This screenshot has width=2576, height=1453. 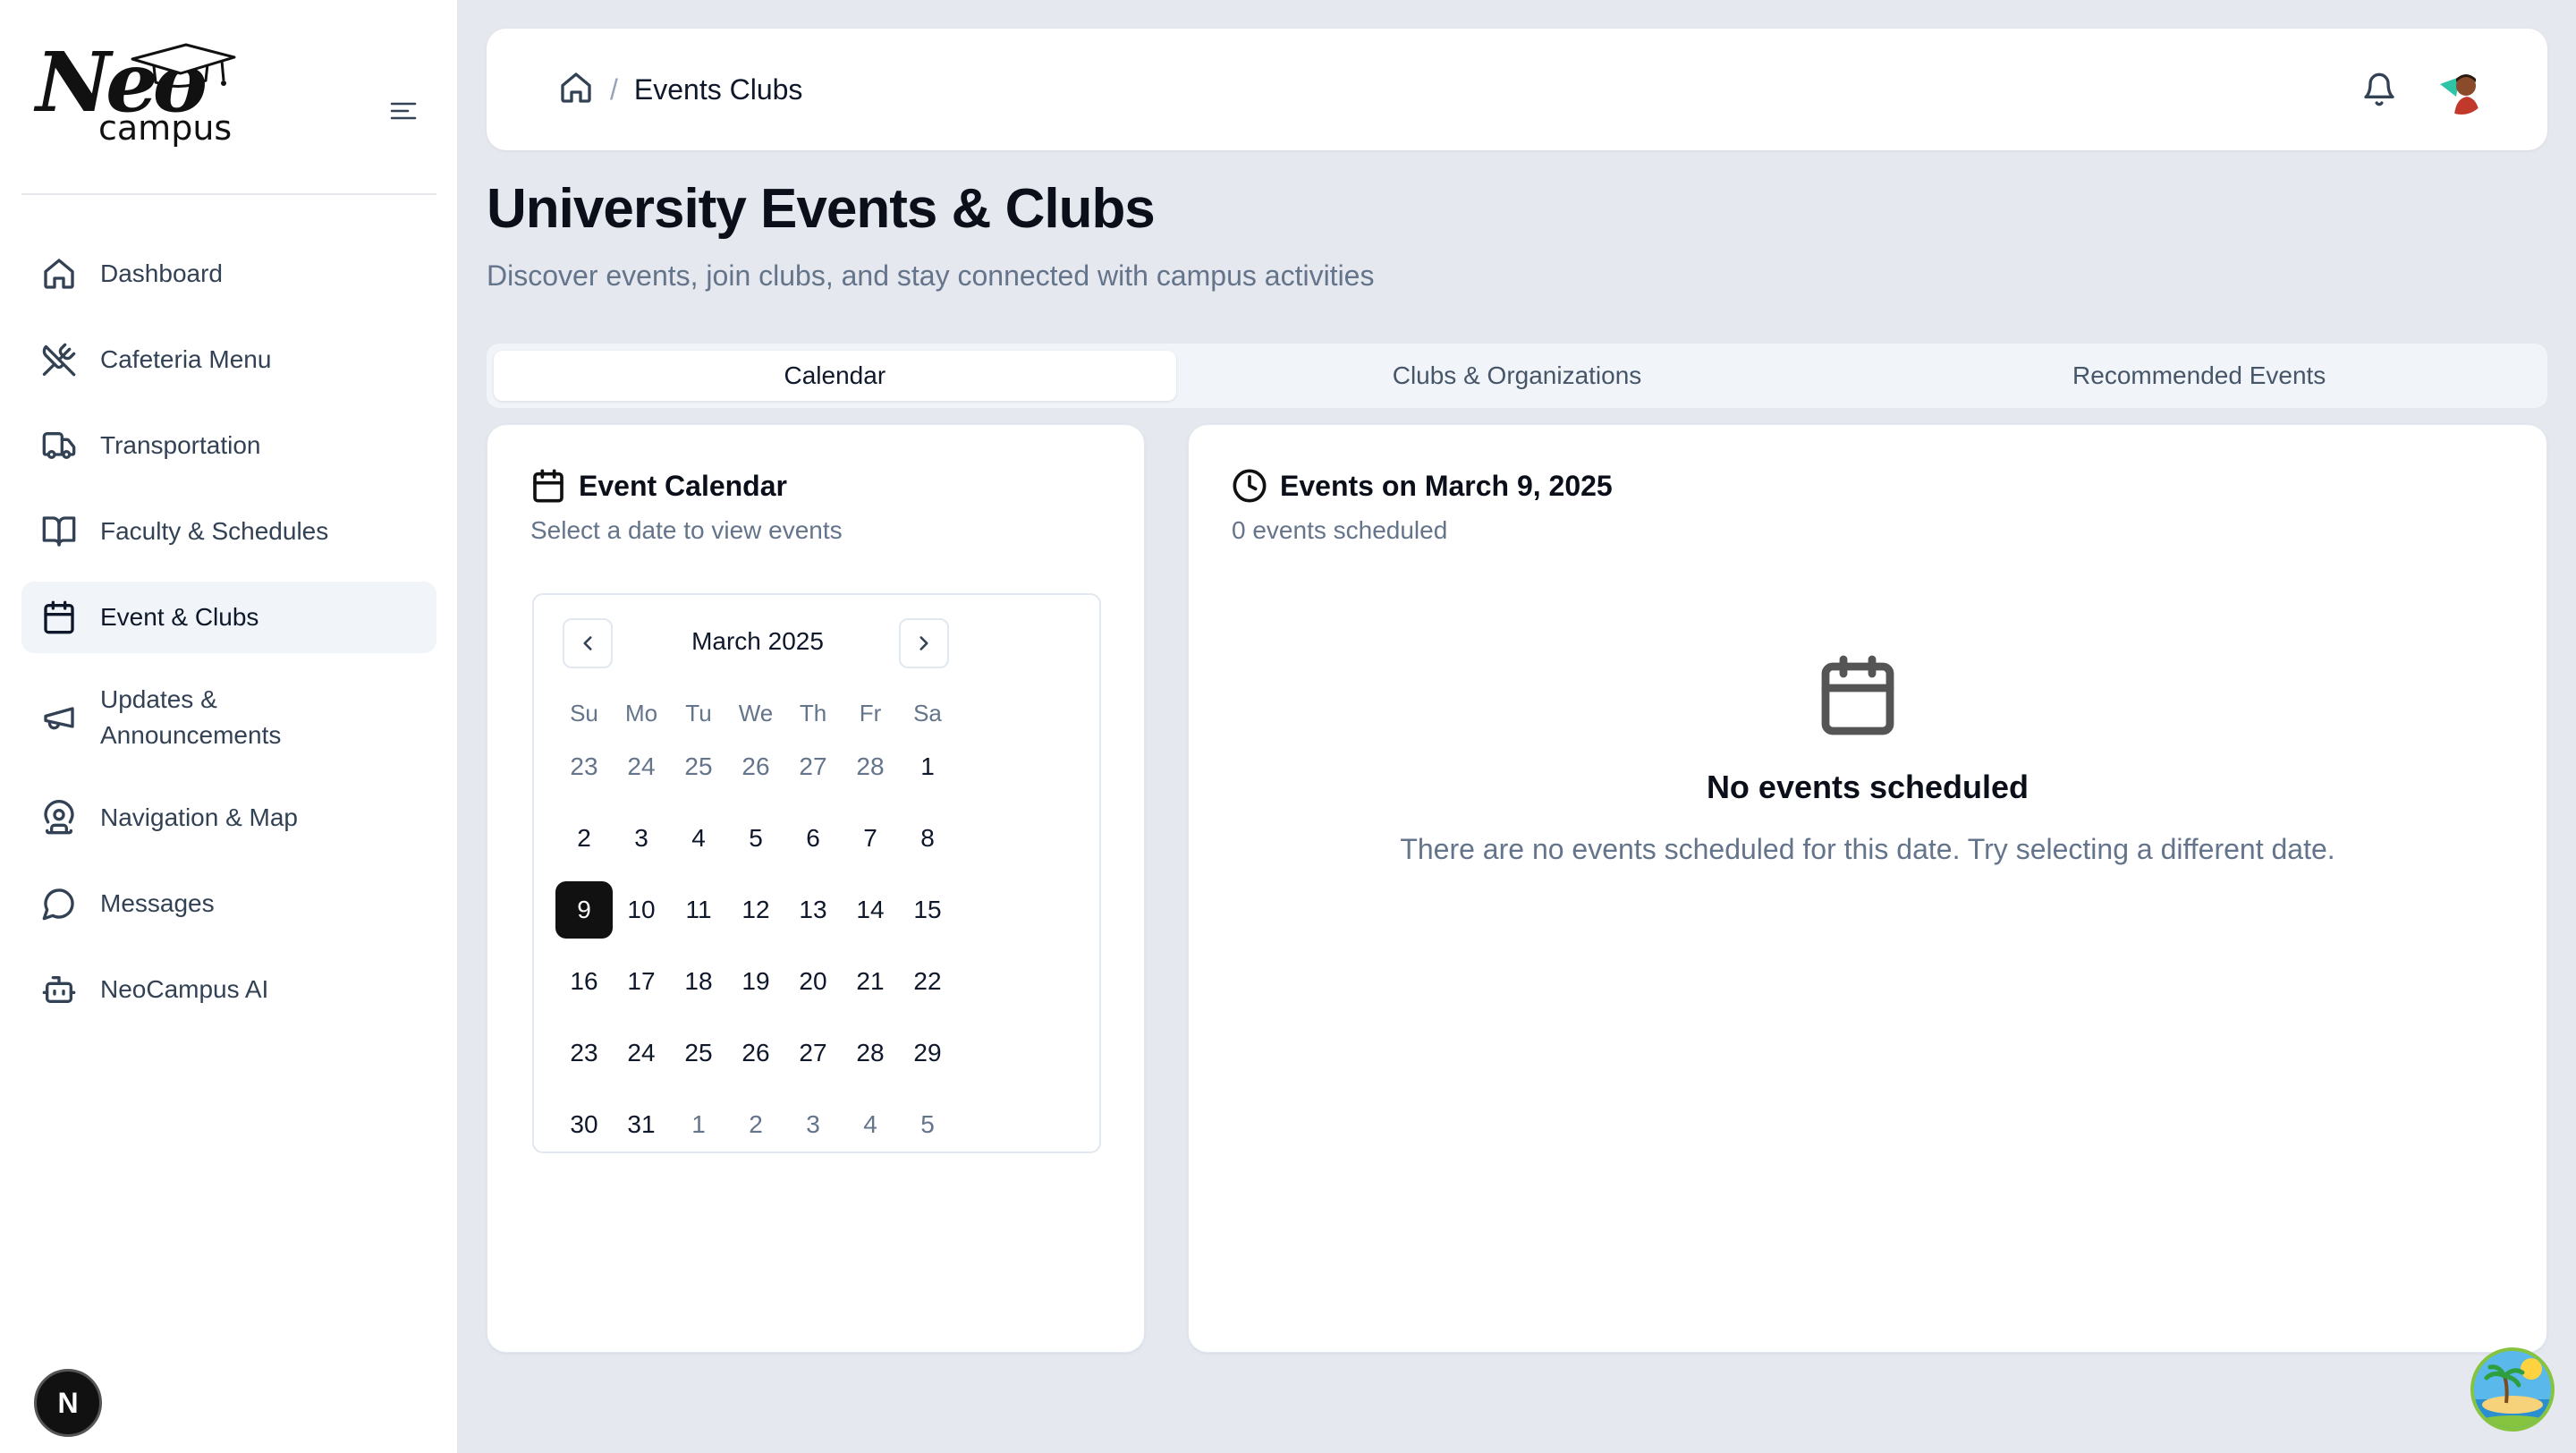 I want to click on notifications-button, so click(x=2379, y=89).